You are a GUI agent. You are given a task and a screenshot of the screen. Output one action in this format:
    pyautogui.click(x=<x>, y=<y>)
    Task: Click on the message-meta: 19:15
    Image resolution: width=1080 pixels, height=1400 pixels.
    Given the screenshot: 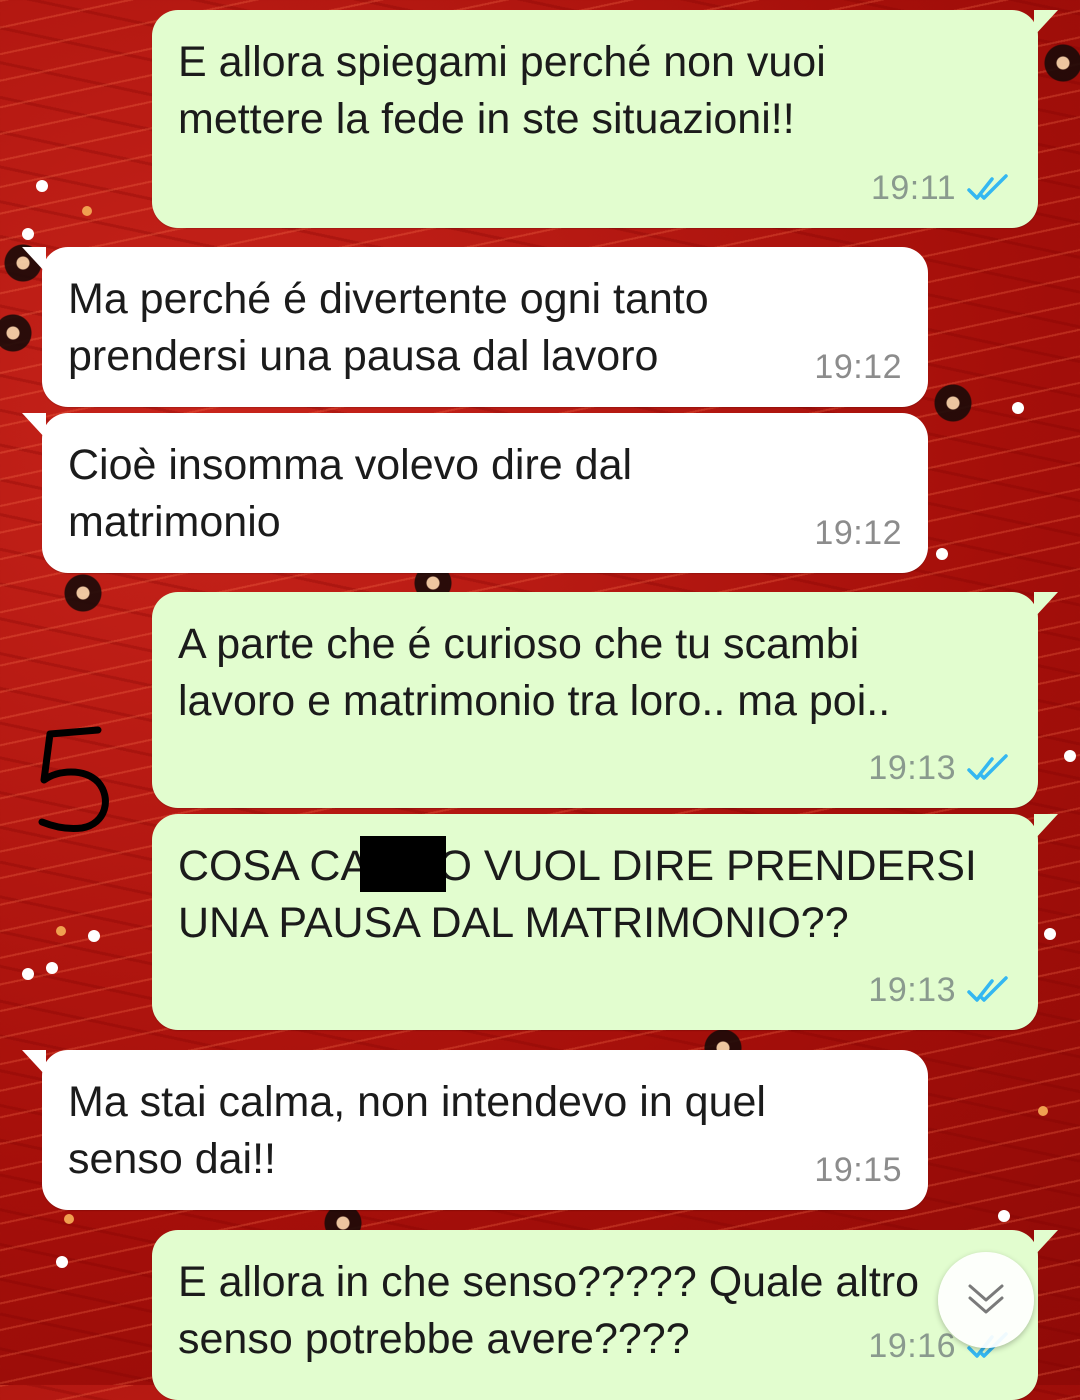 What is the action you would take?
    pyautogui.click(x=858, y=1170)
    